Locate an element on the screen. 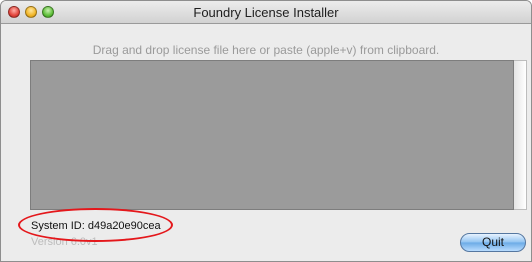 The height and width of the screenshot is (262, 532). title-bar: Foundry License Installer is located at coordinates (266, 12).